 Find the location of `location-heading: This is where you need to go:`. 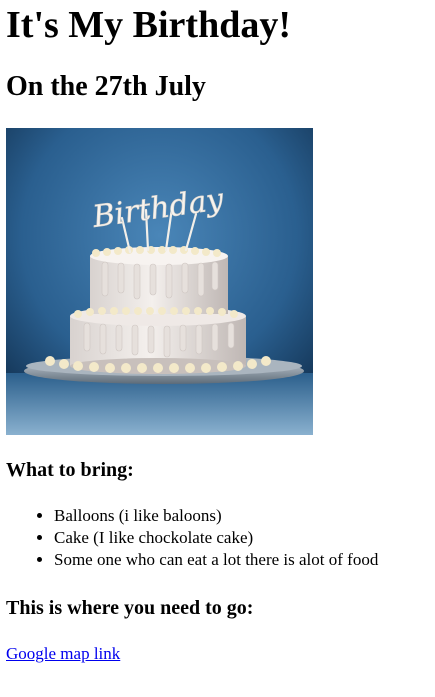

location-heading: This is where you need to go: is located at coordinates (130, 608).